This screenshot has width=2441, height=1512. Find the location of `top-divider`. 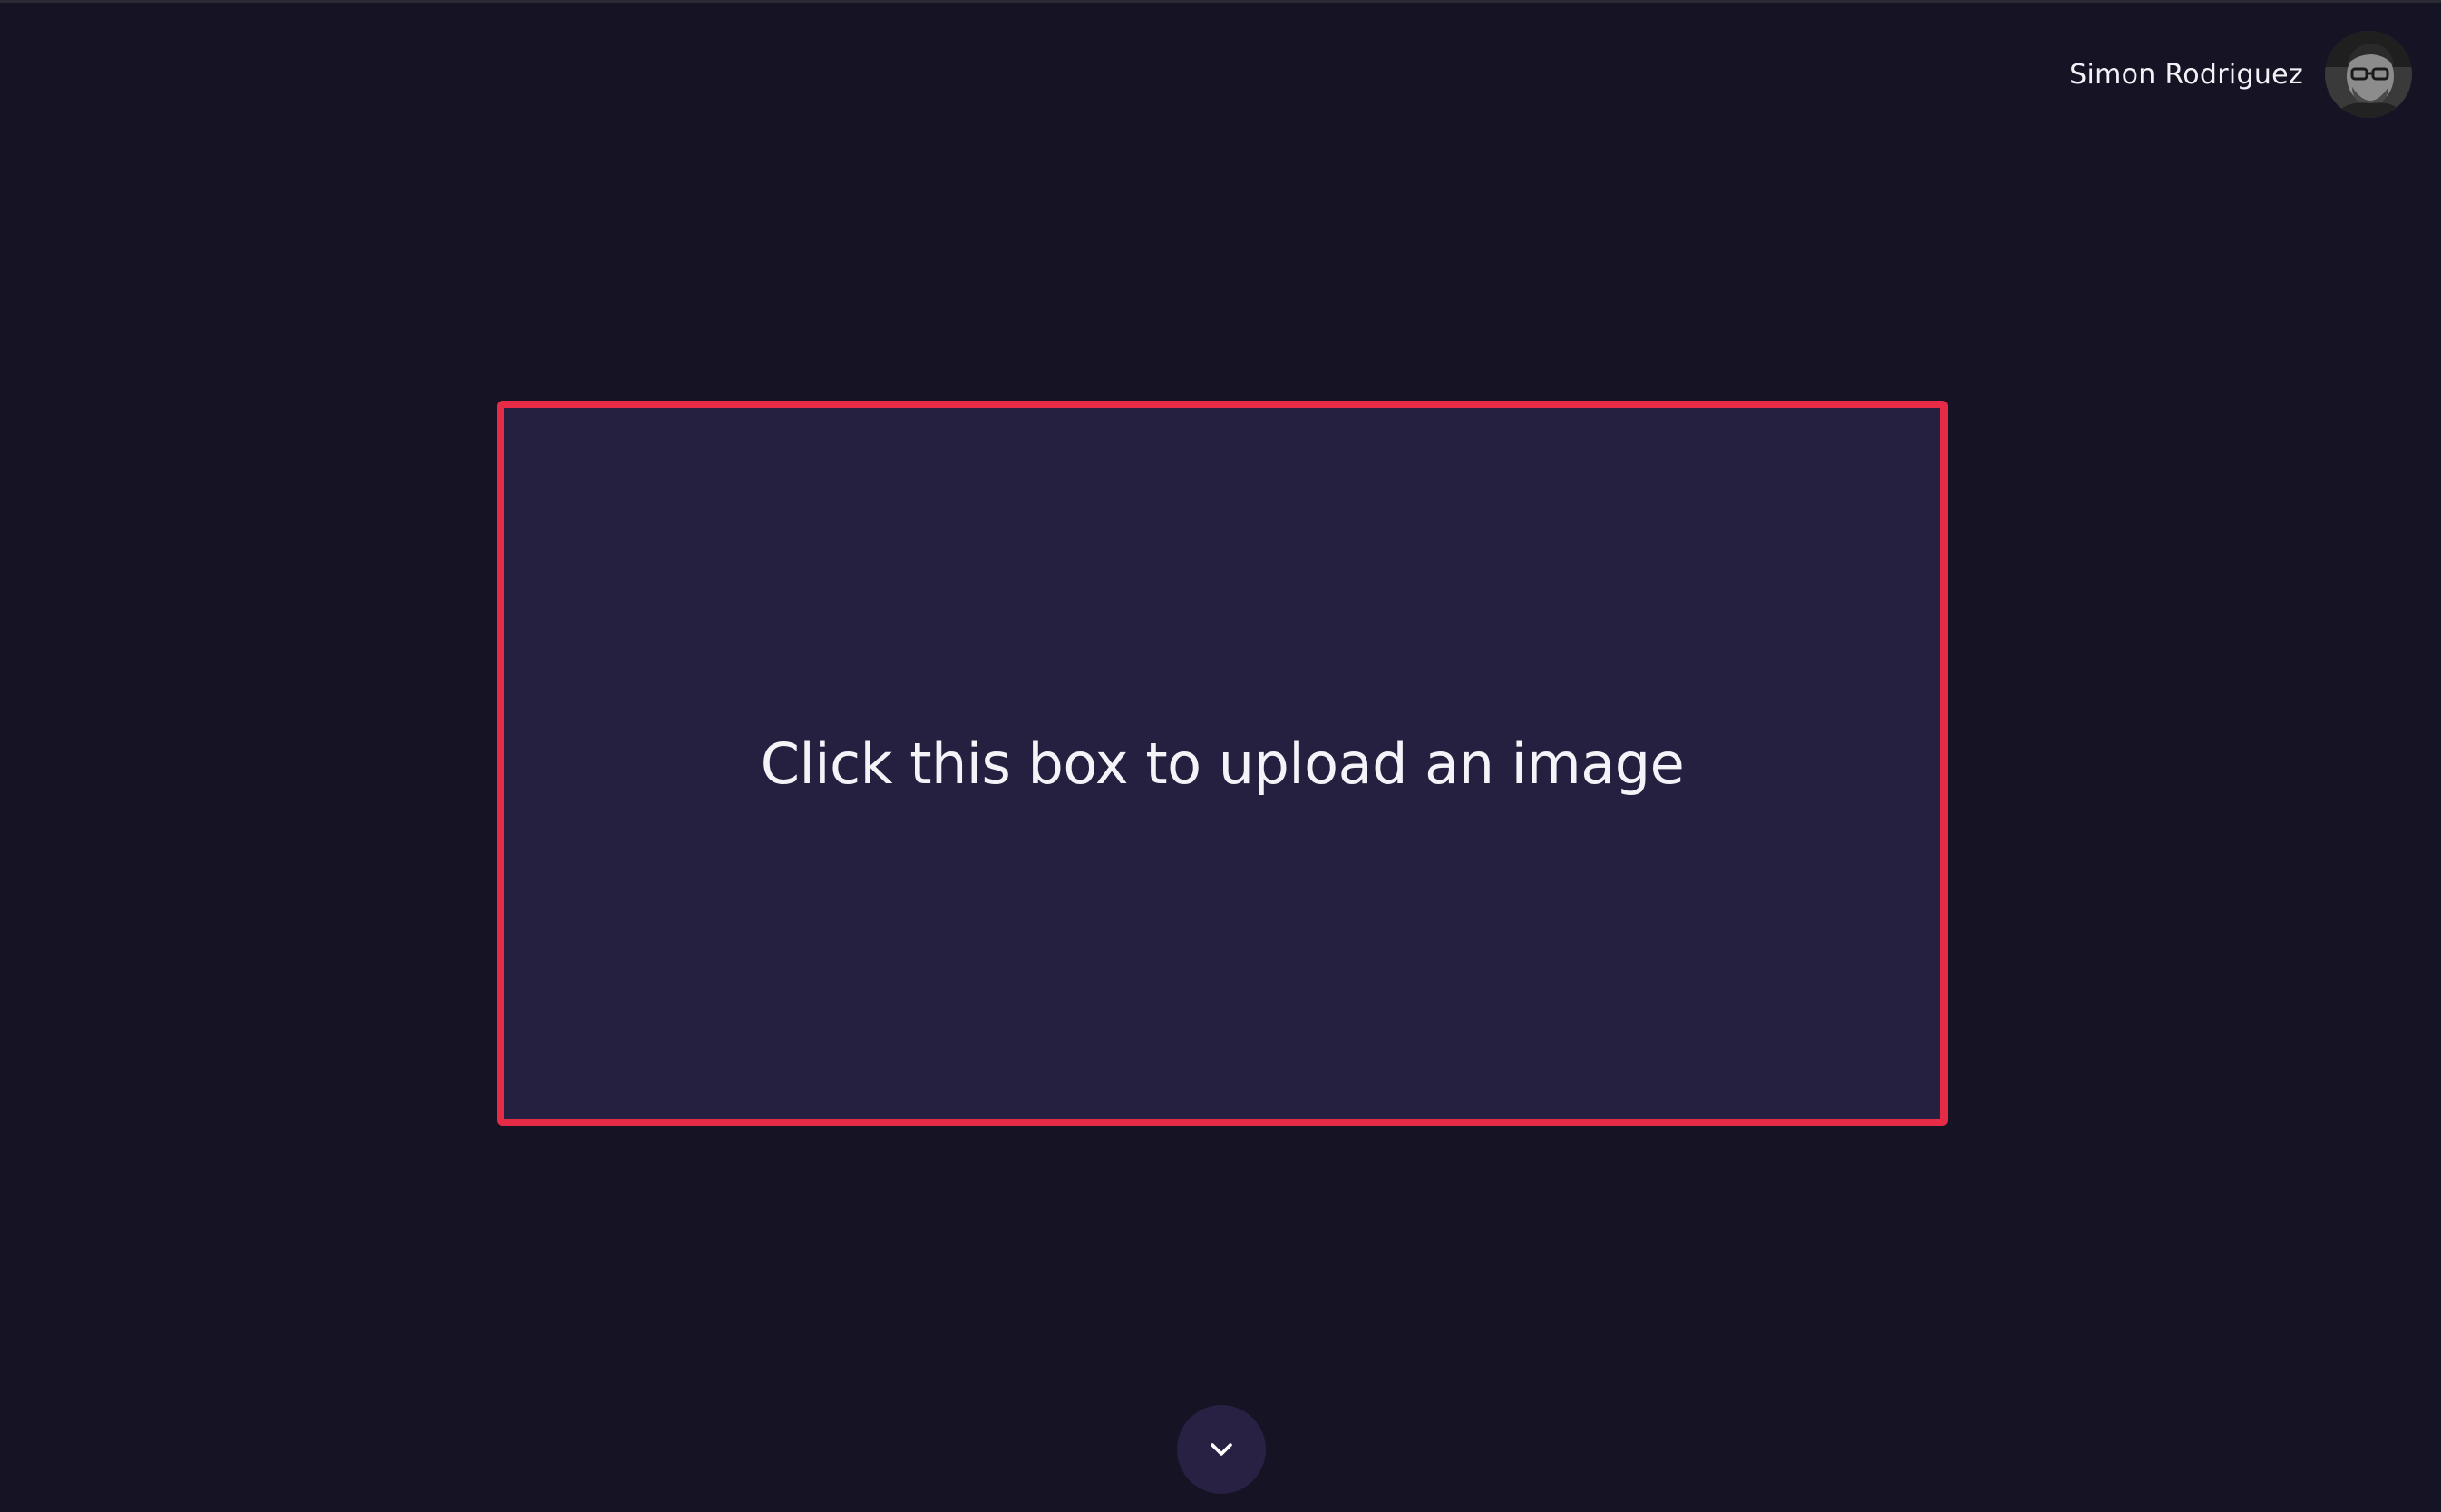

top-divider is located at coordinates (1221, 2).